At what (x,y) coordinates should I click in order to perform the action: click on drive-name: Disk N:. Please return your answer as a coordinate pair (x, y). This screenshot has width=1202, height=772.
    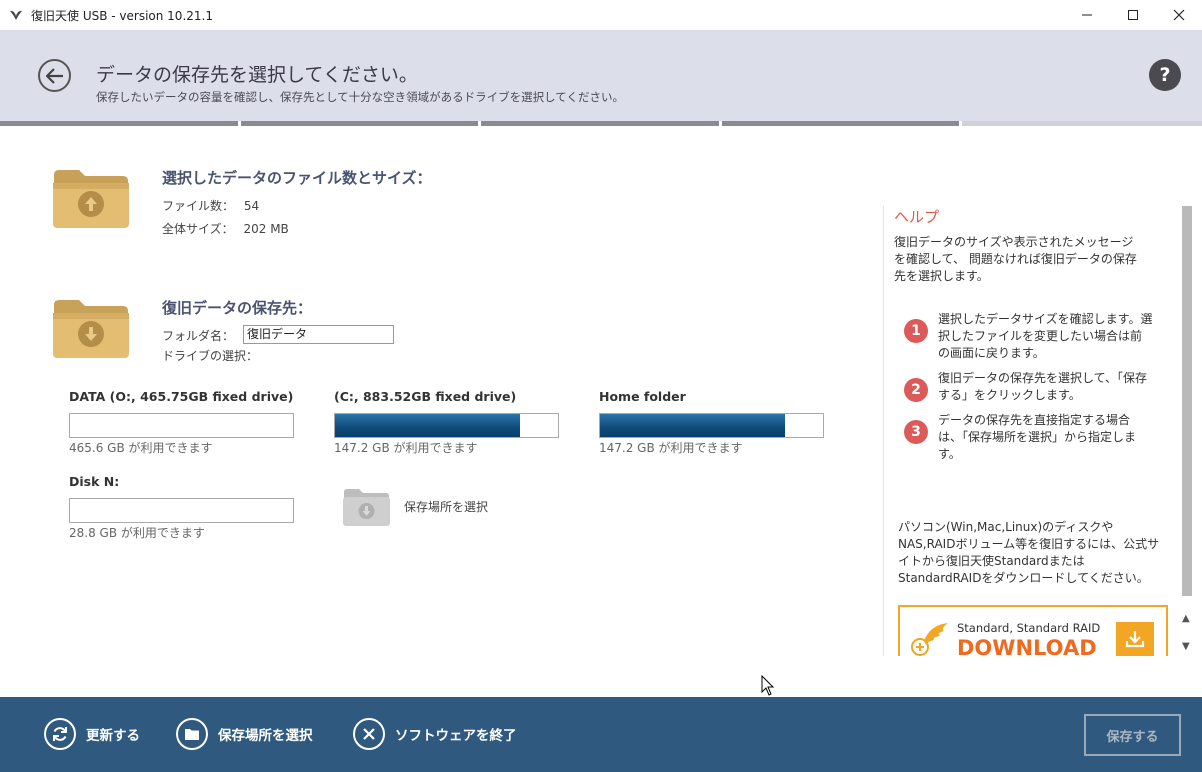
    Looking at the image, I should click on (94, 481).